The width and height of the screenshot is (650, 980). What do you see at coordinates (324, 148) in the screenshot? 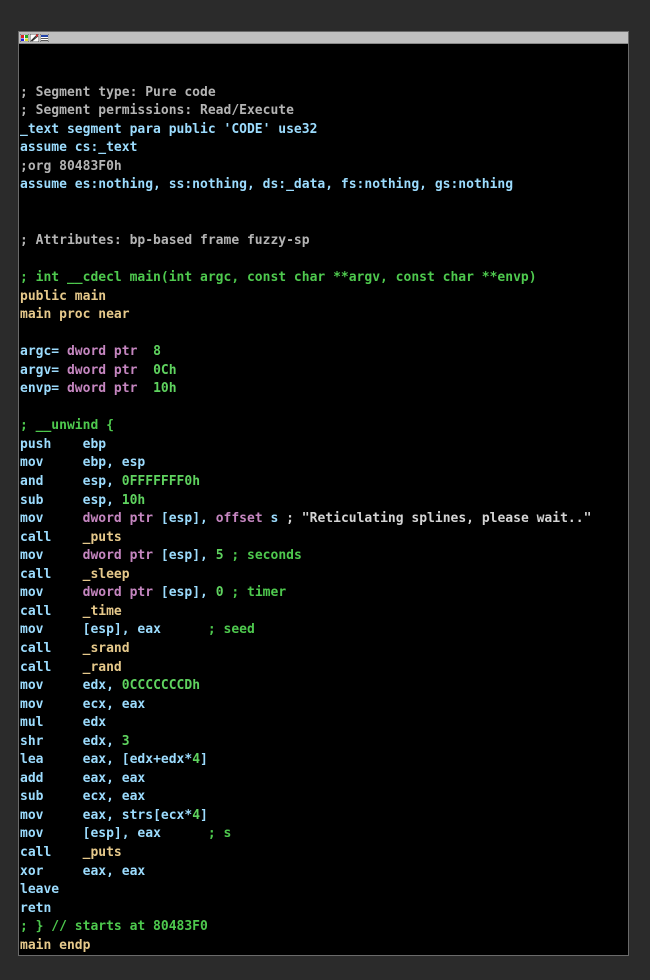
I see `code-line: assume cs:_text` at bounding box center [324, 148].